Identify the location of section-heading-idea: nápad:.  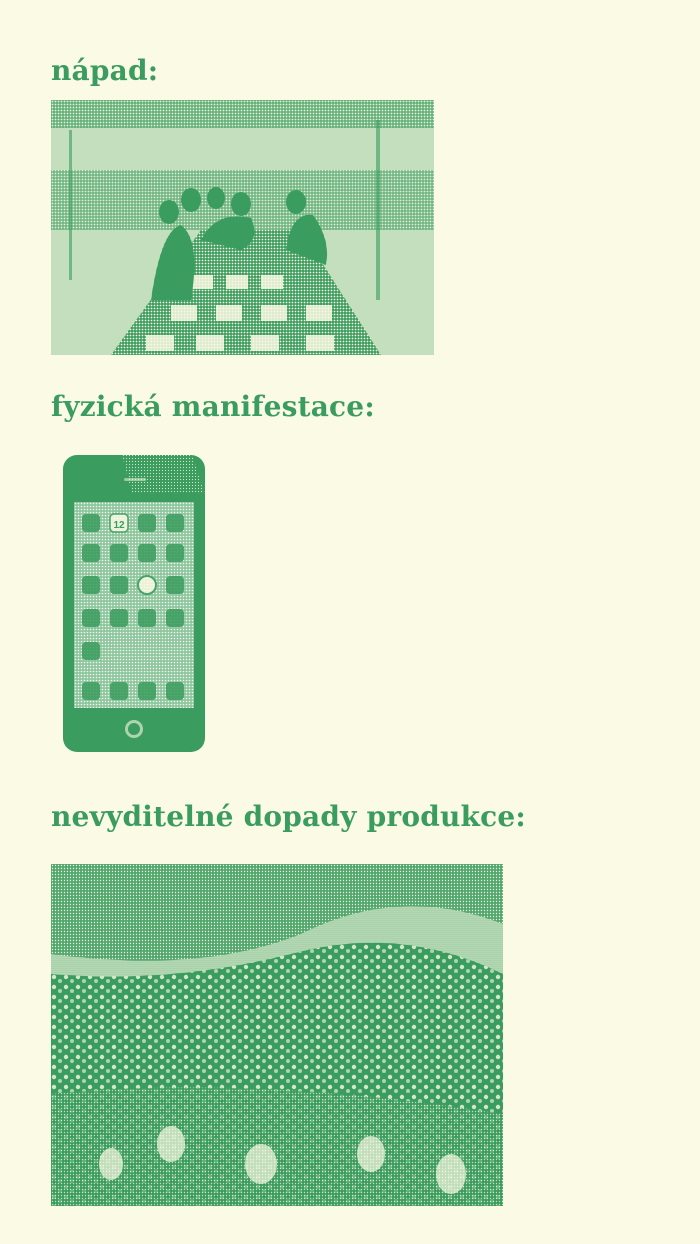
(105, 70).